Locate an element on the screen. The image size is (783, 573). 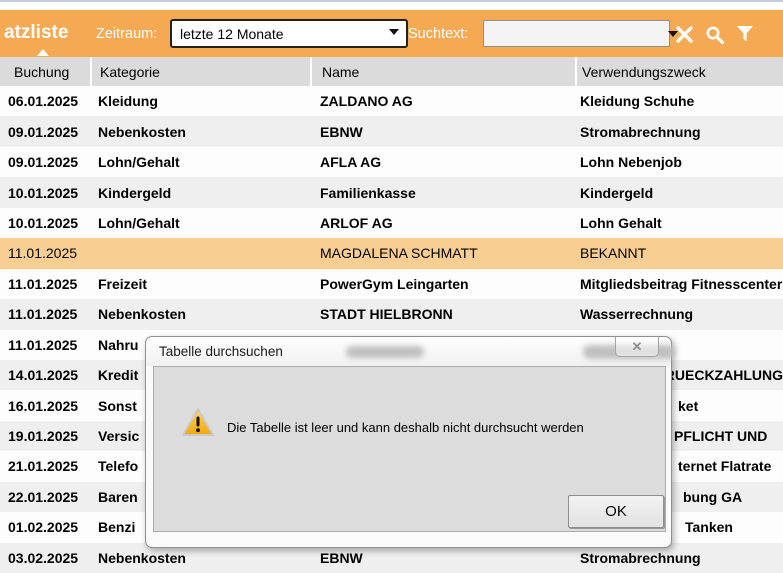
table-header-row: Buchung Kategorie Name Verwendungszweck is located at coordinates (391, 71).